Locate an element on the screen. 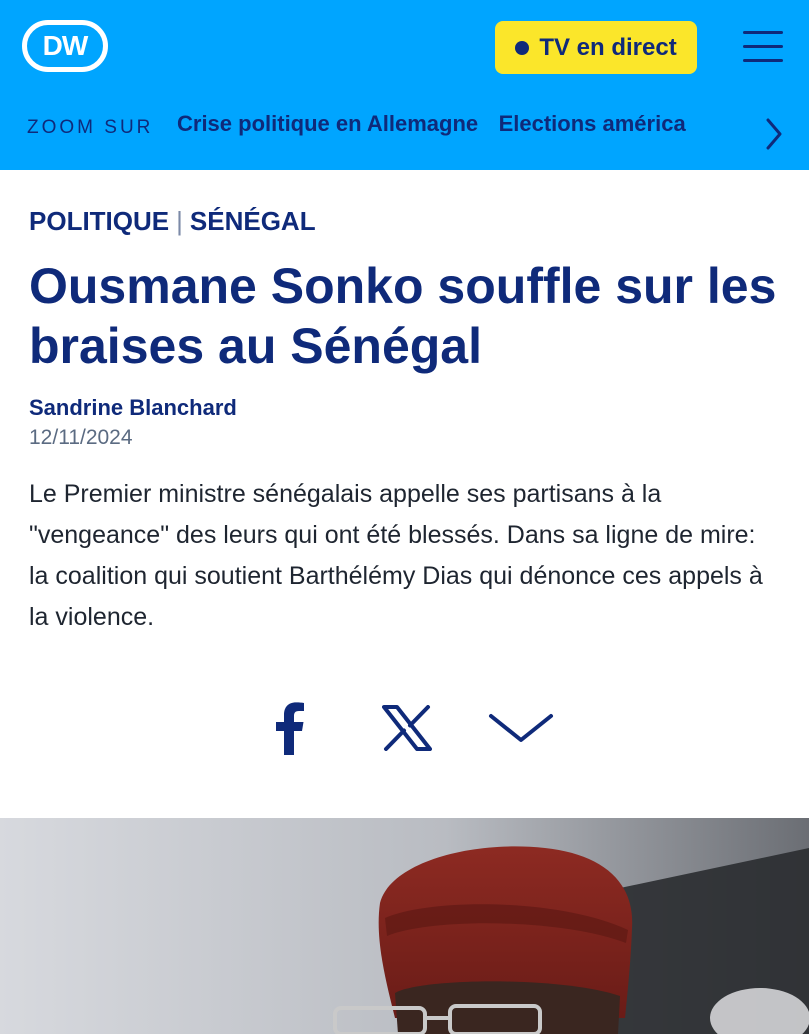  chevron-right-icon is located at coordinates (773, 134).